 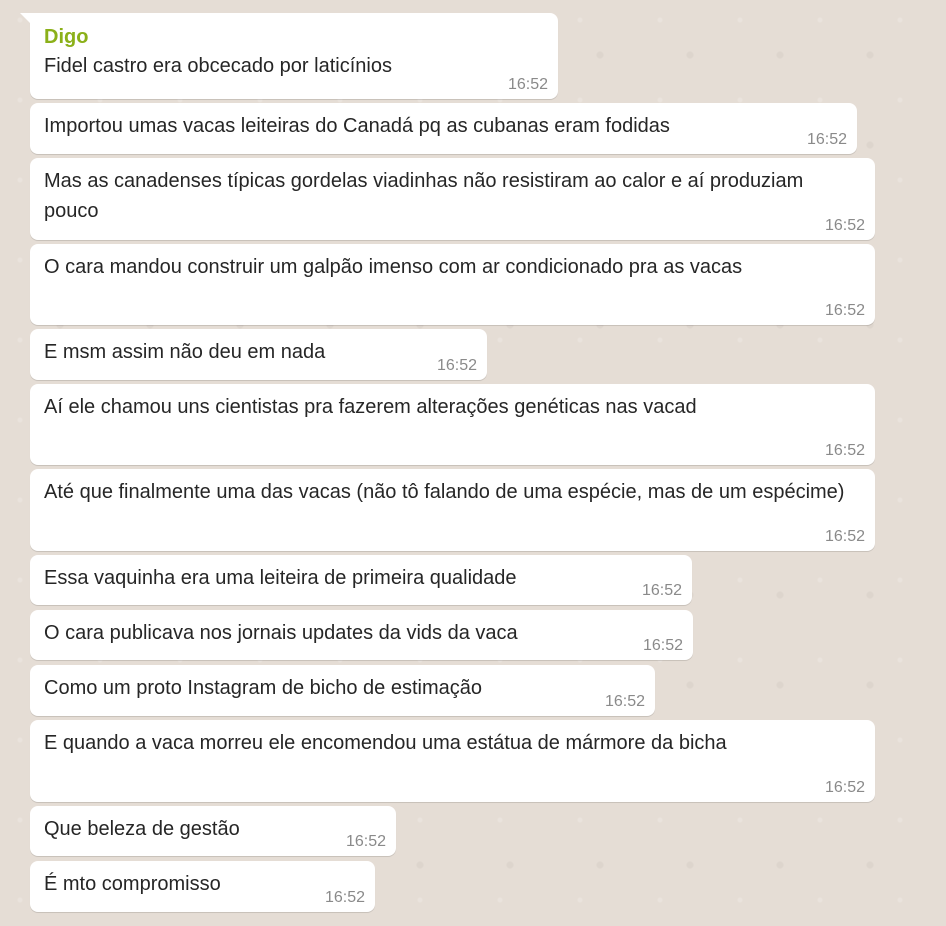 I want to click on message-bubble: É mto compromisso 16:52, so click(x=202, y=886).